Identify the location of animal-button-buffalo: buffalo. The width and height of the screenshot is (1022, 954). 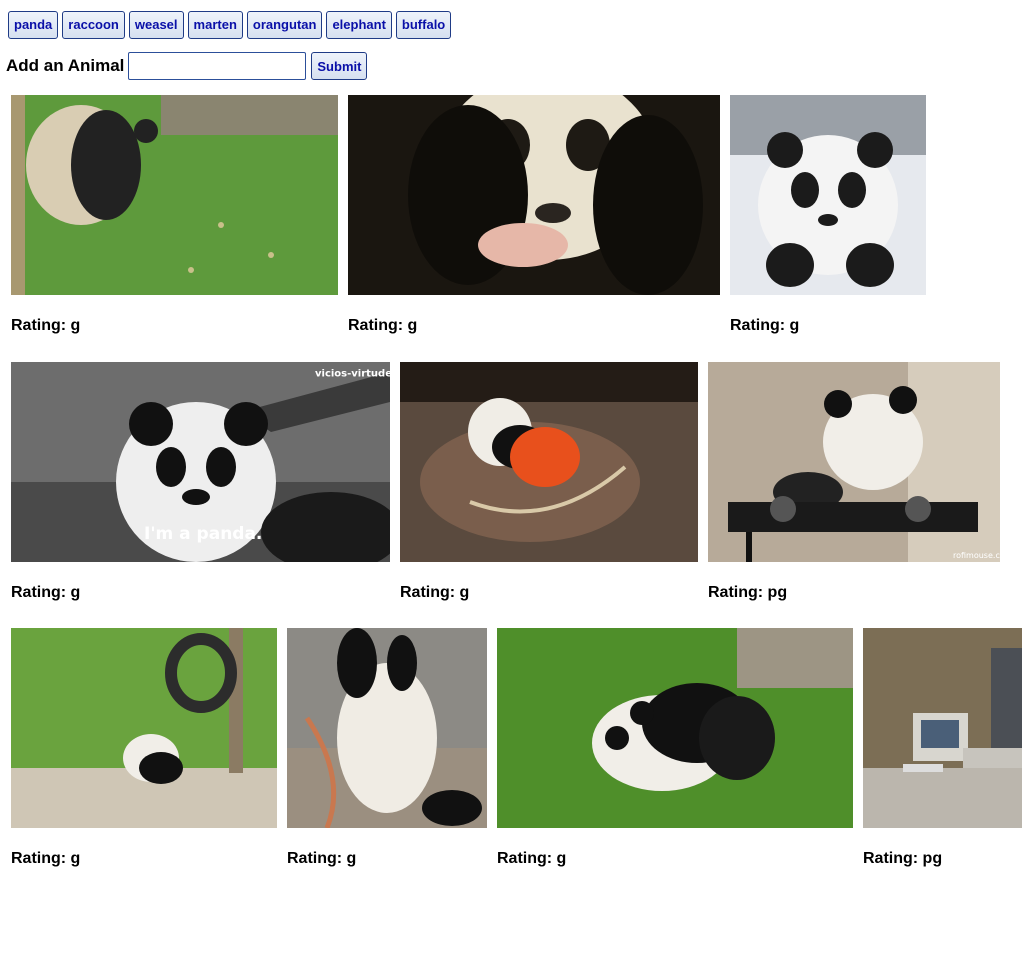
(423, 25).